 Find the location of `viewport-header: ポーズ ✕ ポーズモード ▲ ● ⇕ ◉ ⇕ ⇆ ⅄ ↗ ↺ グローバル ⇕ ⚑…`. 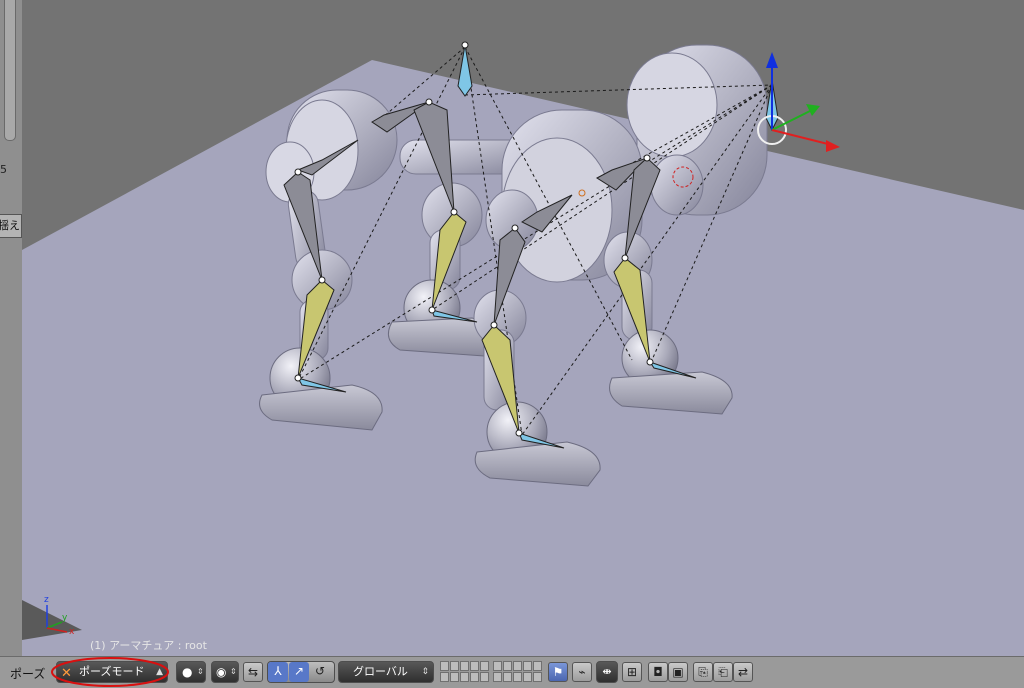

viewport-header: ポーズ ✕ ポーズモード ▲ ● ⇕ ◉ ⇕ ⇆ ⅄ ↗ ↺ グローバル ⇕ ⚑… is located at coordinates (512, 672).